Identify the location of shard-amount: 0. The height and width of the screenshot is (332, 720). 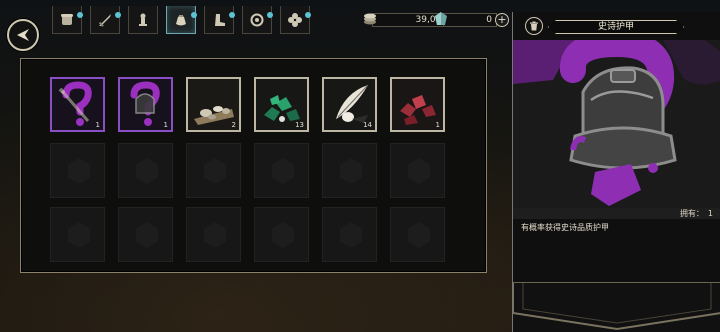
(470, 20).